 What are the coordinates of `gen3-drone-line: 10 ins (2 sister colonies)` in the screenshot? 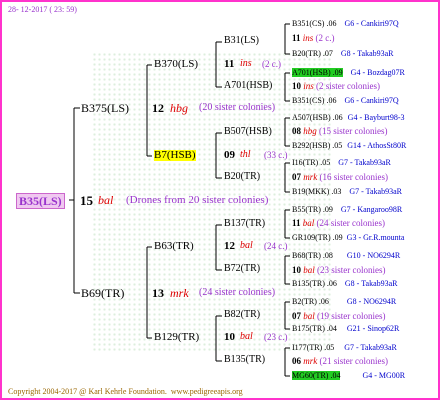 It's located at (336, 86).